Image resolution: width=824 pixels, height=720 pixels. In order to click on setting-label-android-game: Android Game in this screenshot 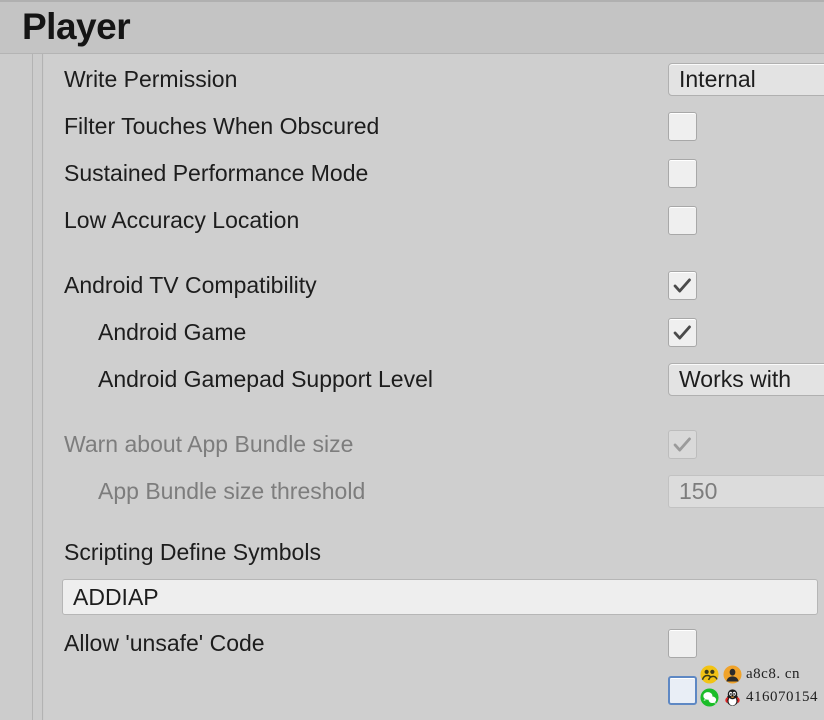, I will do `click(172, 332)`.